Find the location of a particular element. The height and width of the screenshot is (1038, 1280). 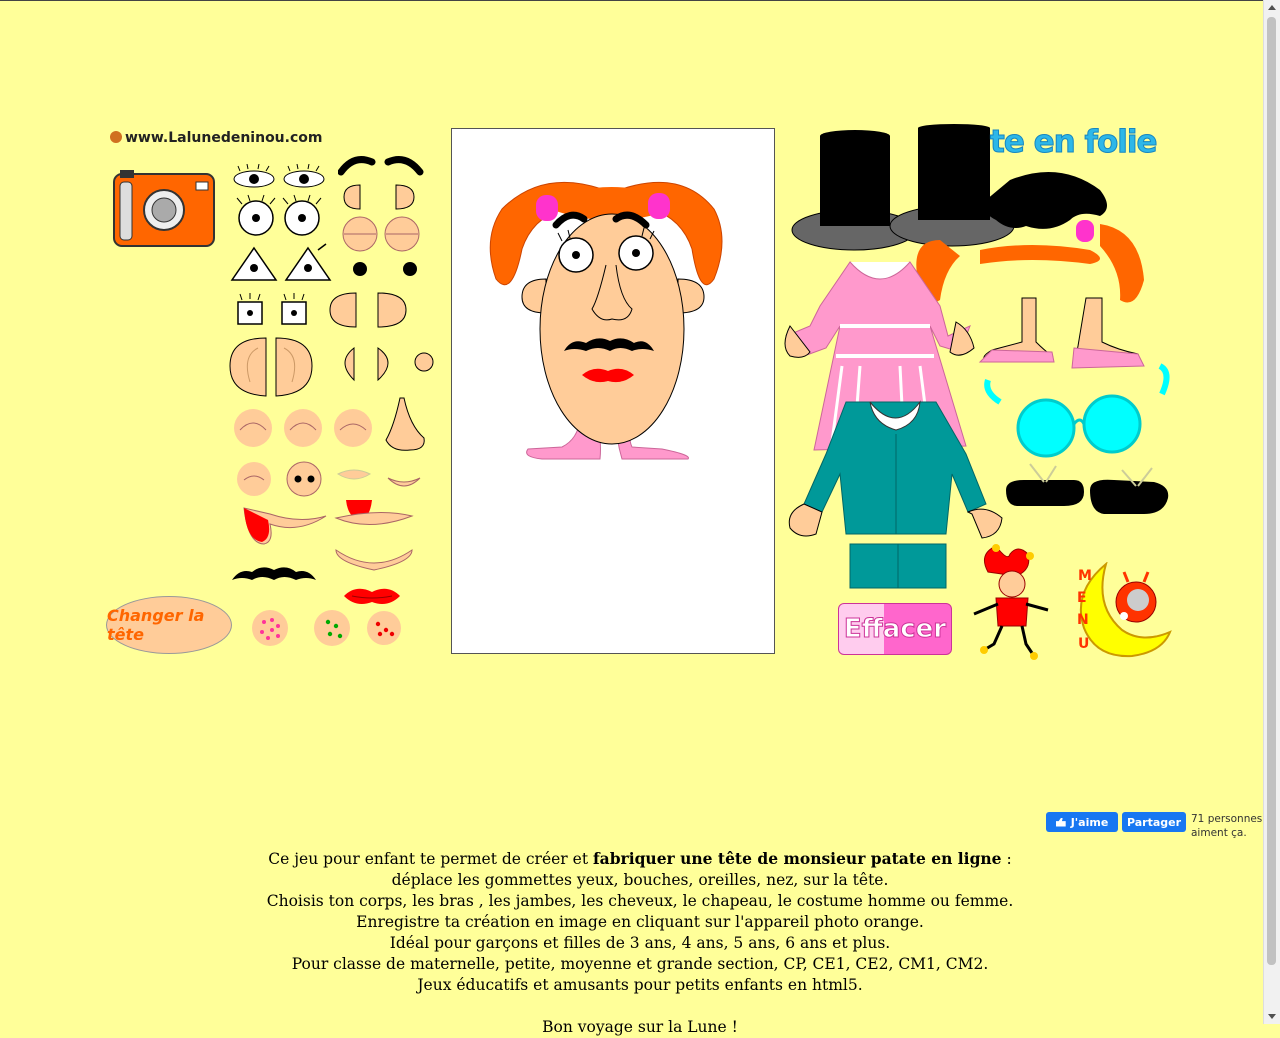

round-noses-stickers is located at coordinates (304, 428).